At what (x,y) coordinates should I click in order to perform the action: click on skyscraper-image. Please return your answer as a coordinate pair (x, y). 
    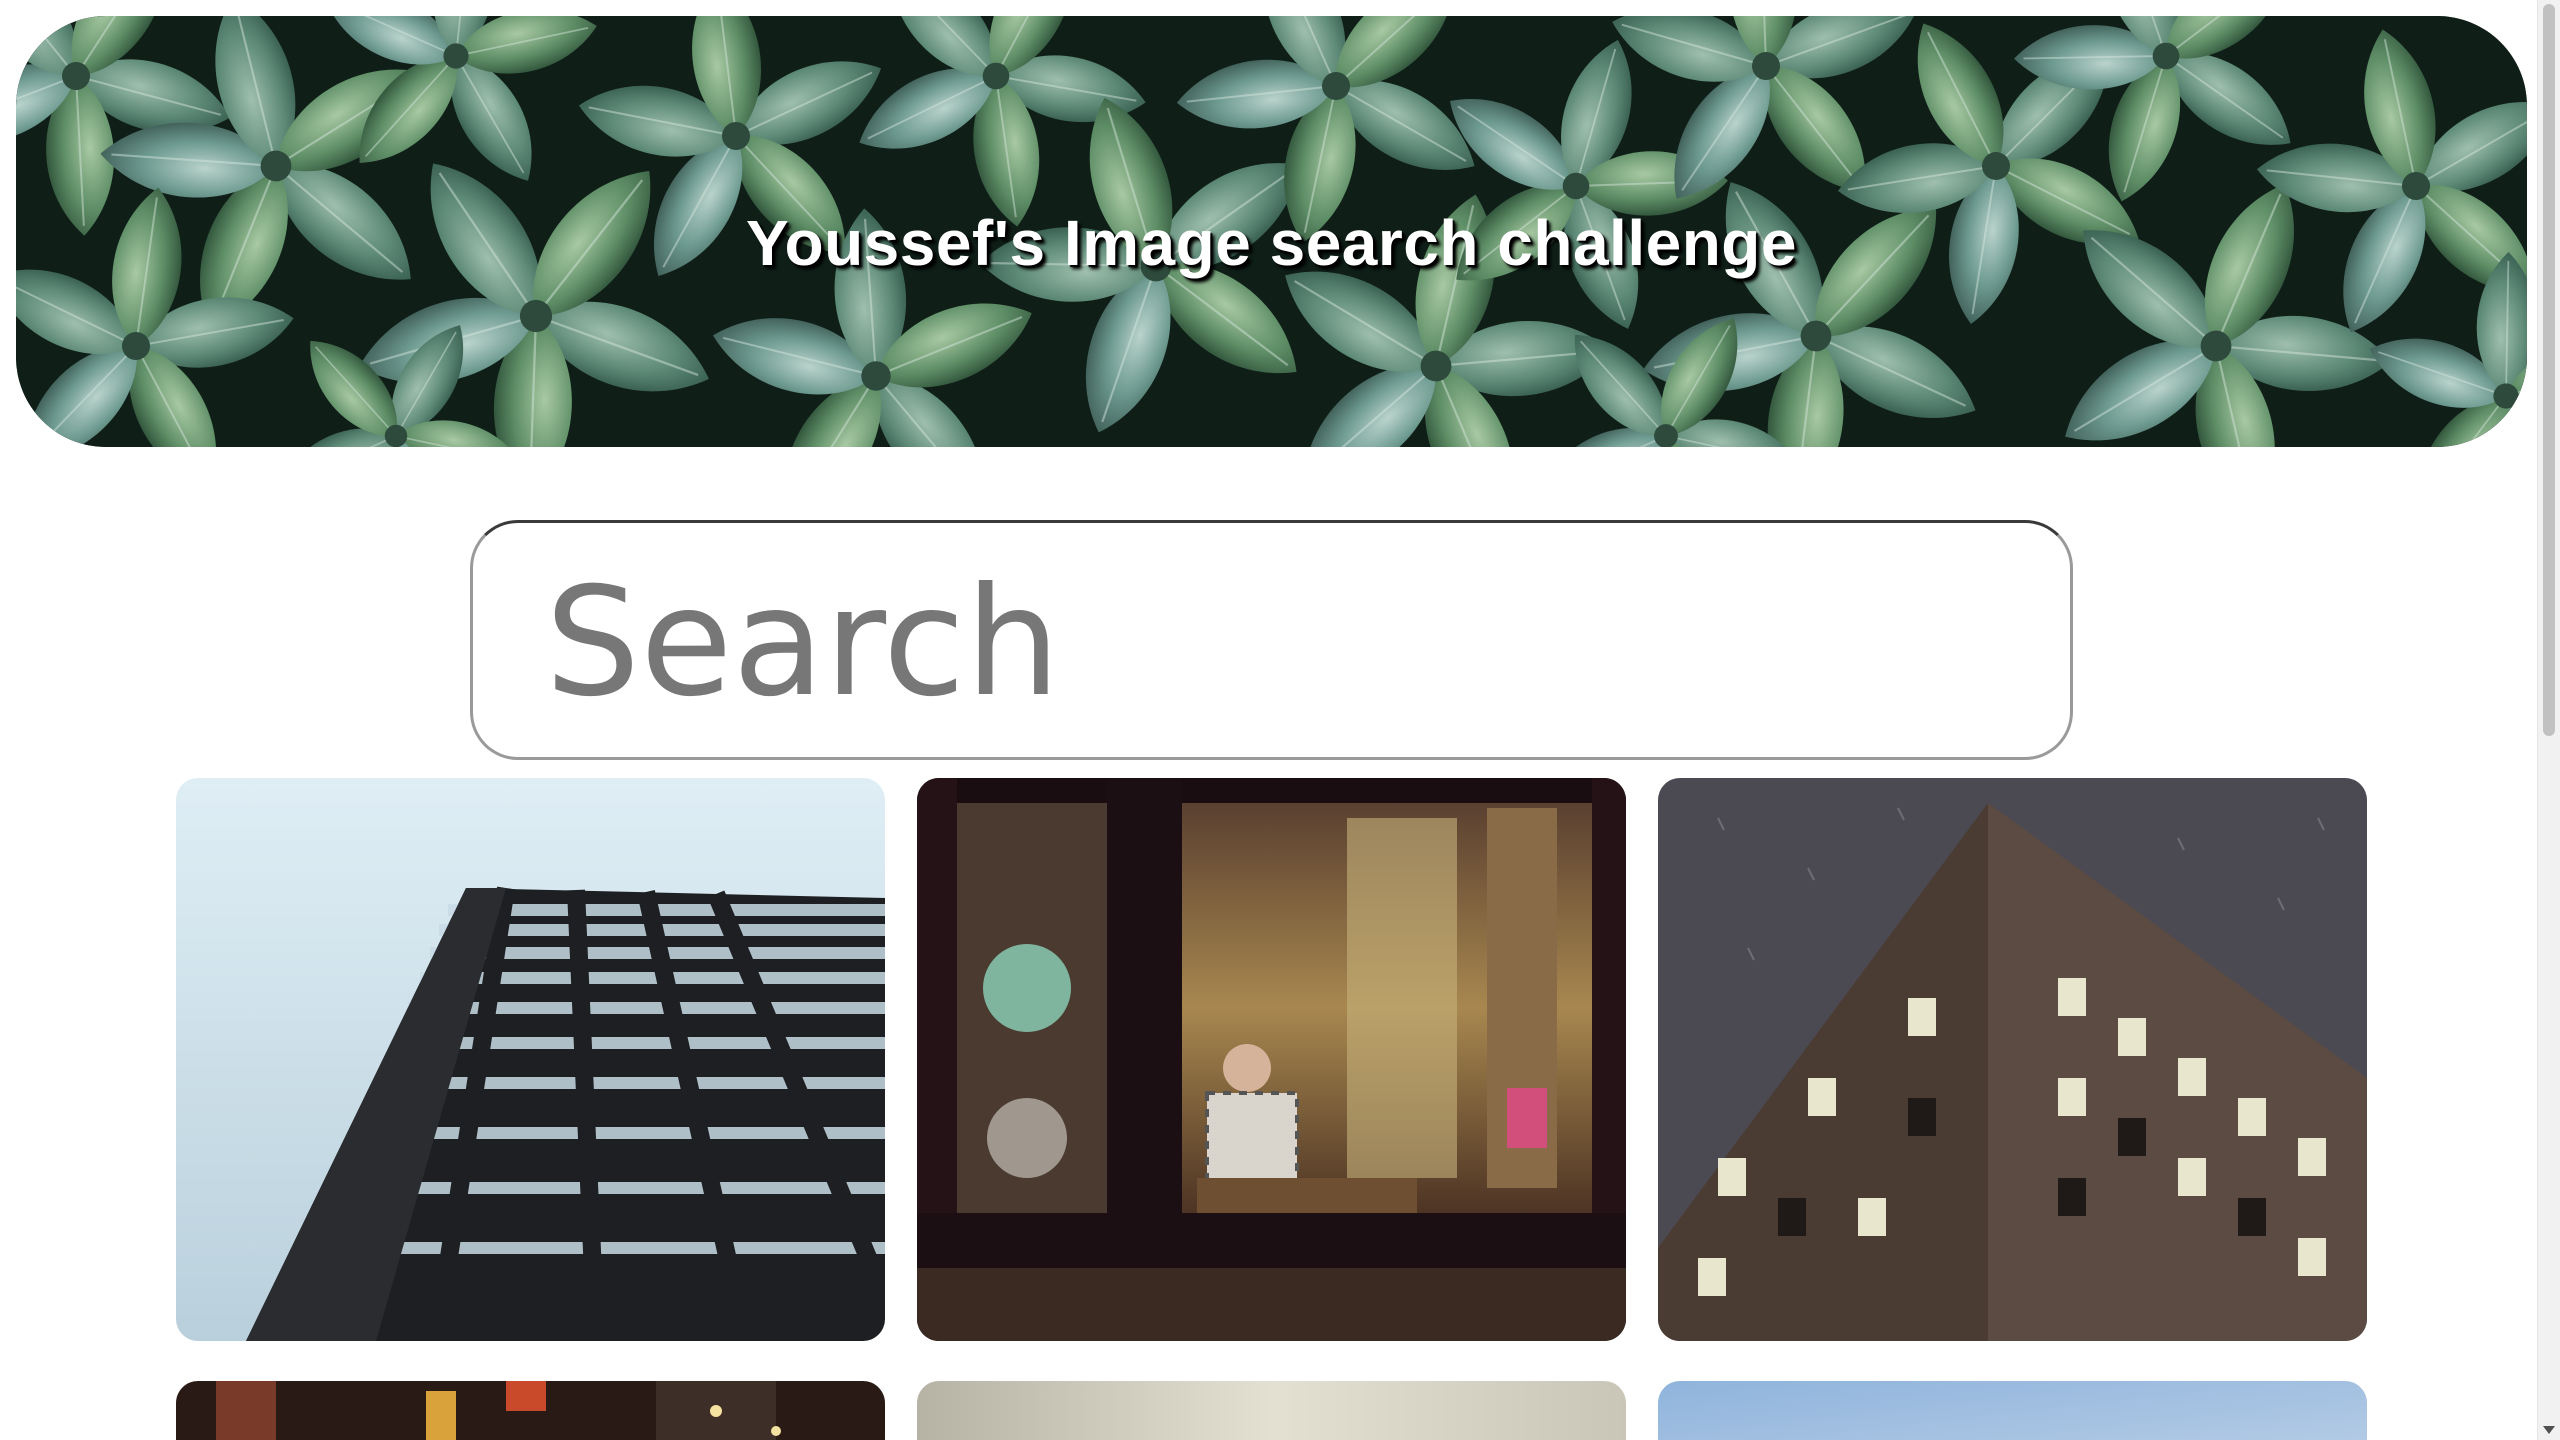
    Looking at the image, I should click on (530, 1059).